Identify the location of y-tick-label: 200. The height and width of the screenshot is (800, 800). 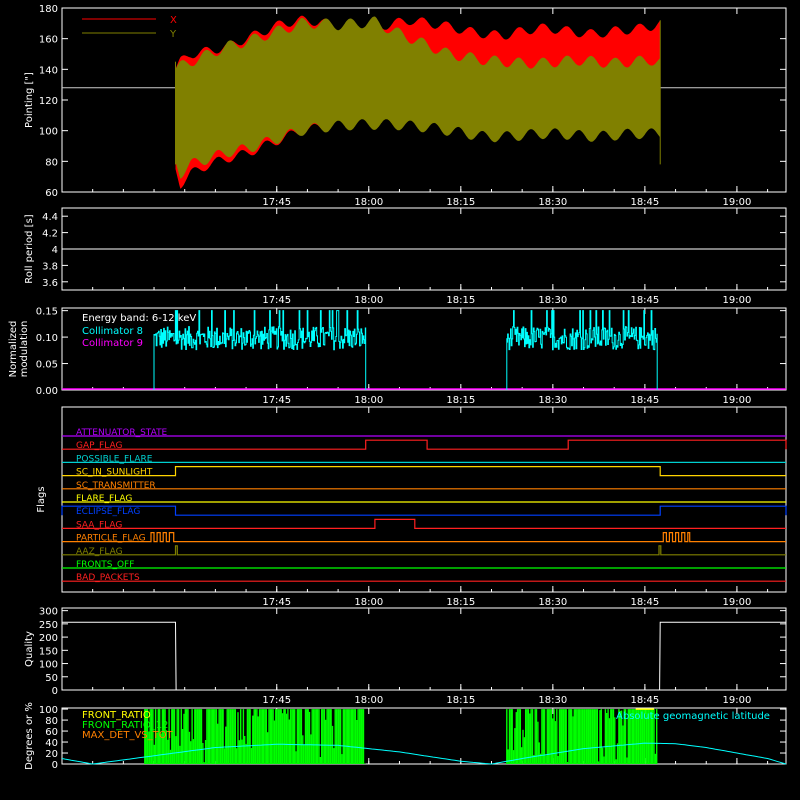
(48, 638).